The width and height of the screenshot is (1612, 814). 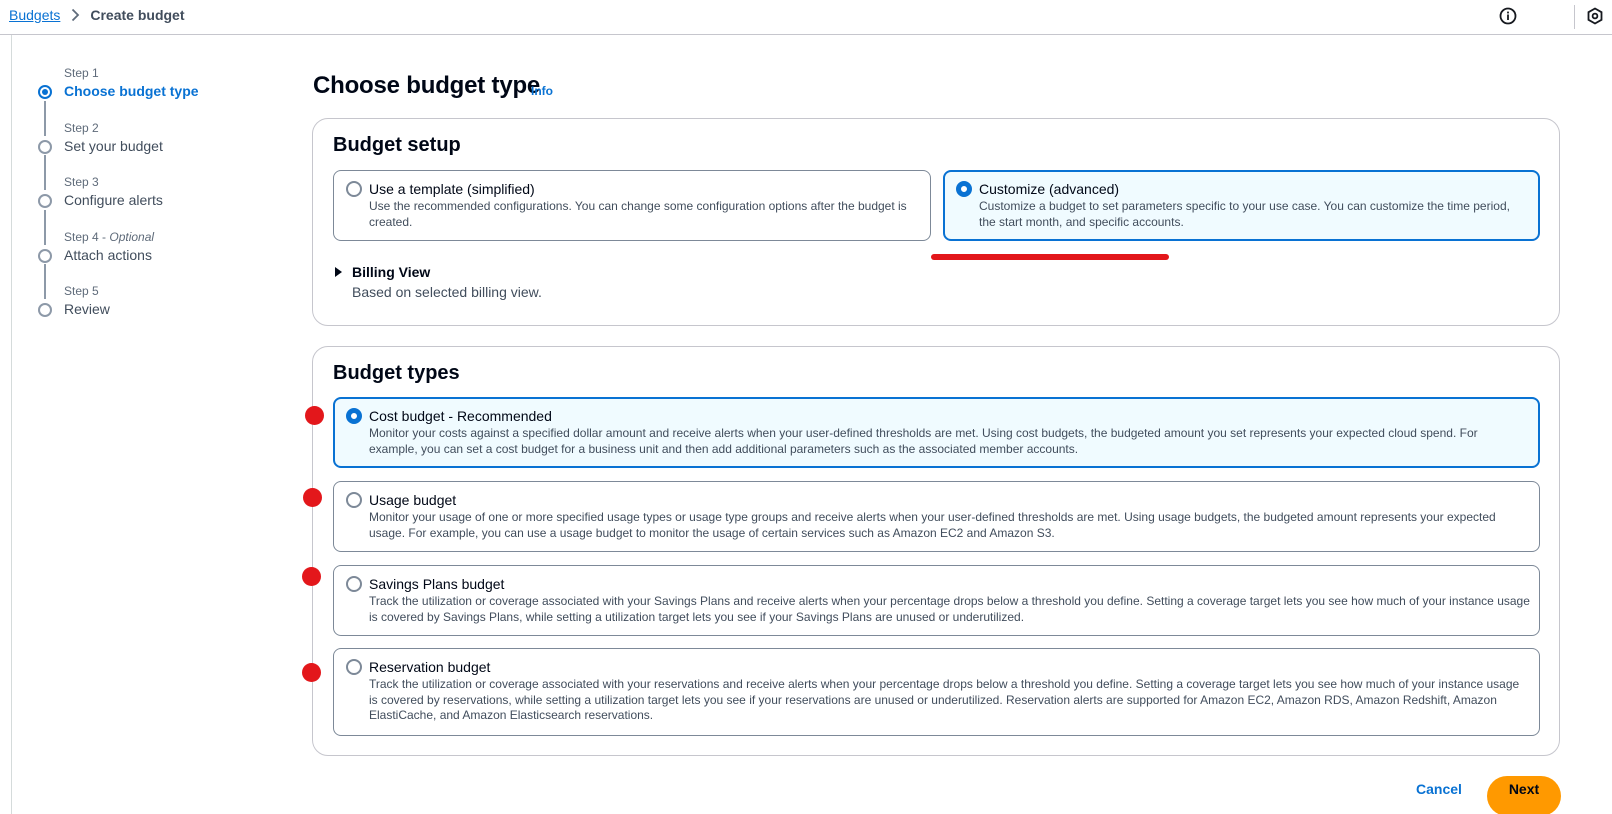 What do you see at coordinates (132, 237) in the screenshot?
I see `step-optional-label: Optional` at bounding box center [132, 237].